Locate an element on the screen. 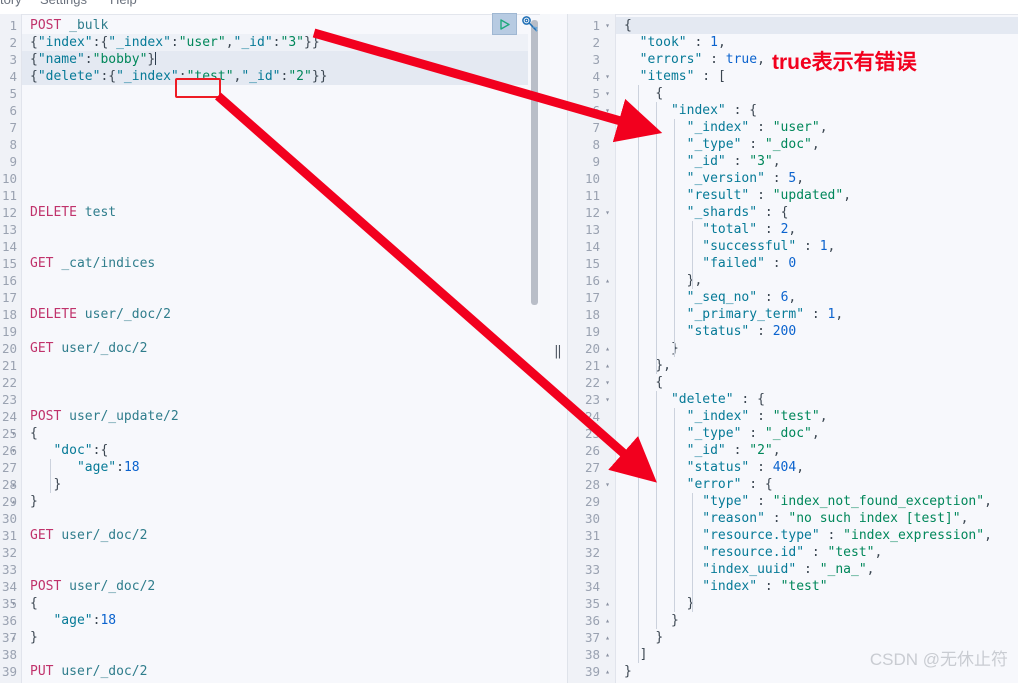 The width and height of the screenshot is (1018, 683). code-line: "_primary_term" : 1, is located at coordinates (817, 314).